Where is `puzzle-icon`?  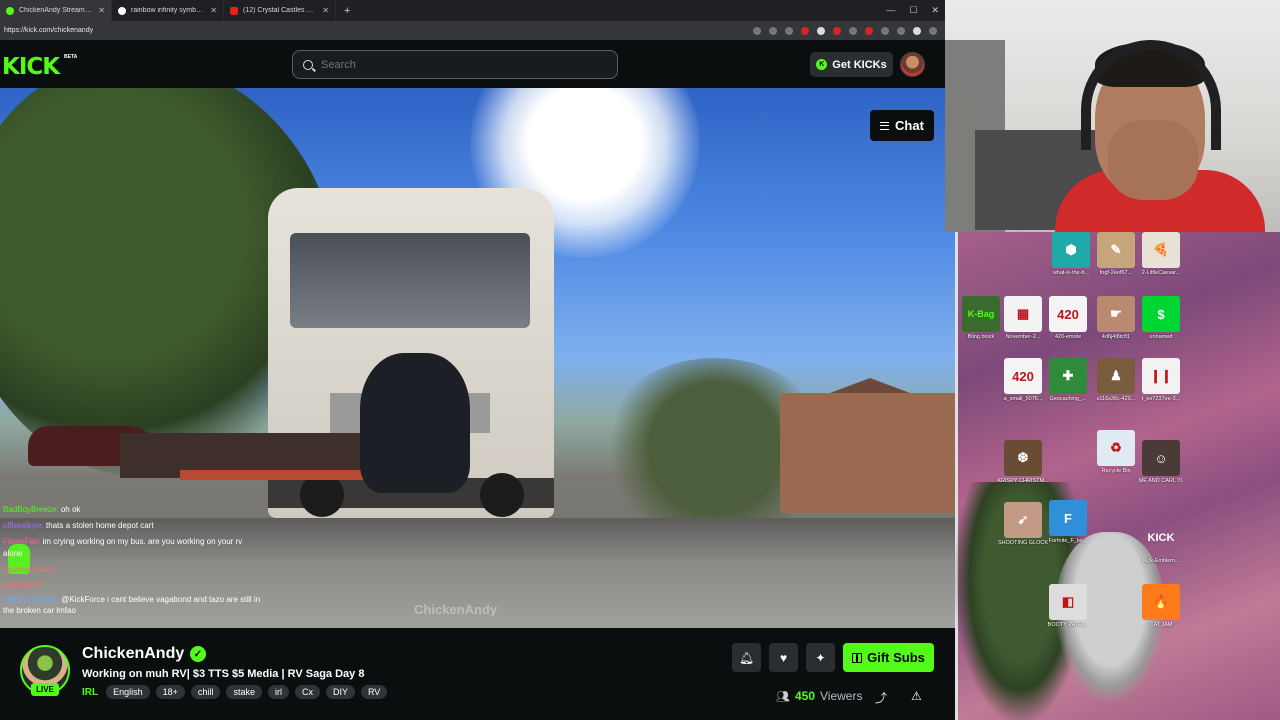
puzzle-icon is located at coordinates (901, 30).